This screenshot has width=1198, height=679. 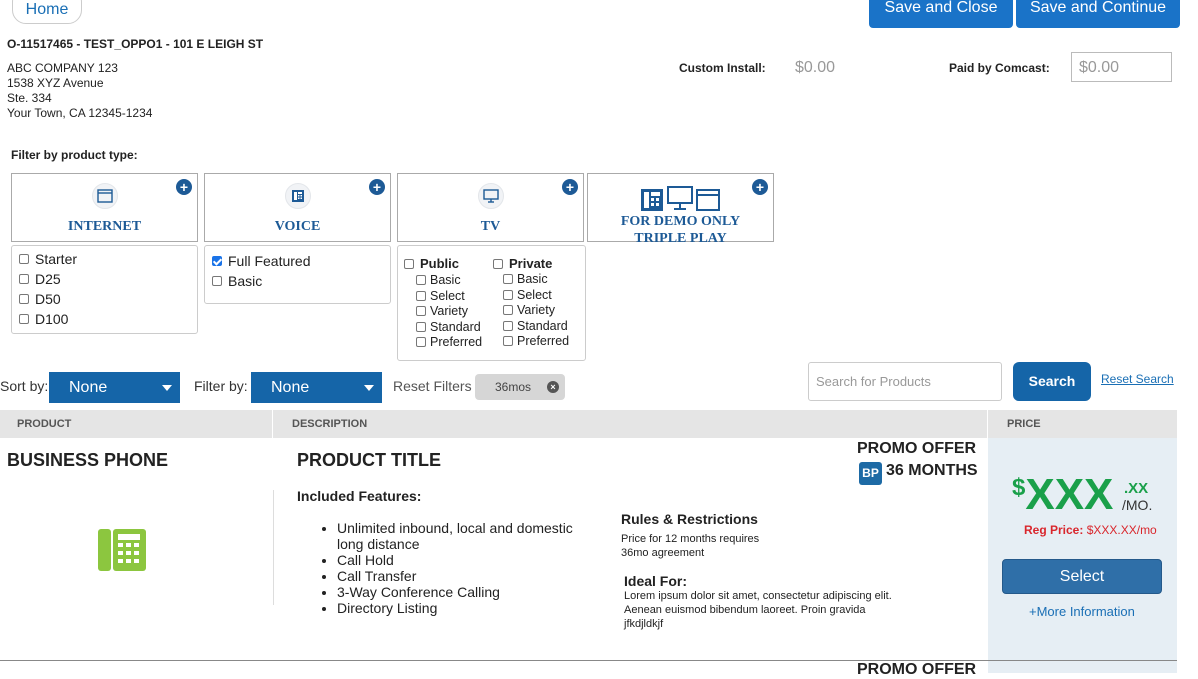 What do you see at coordinates (377, 187) in the screenshot?
I see `add-voice-icon: +` at bounding box center [377, 187].